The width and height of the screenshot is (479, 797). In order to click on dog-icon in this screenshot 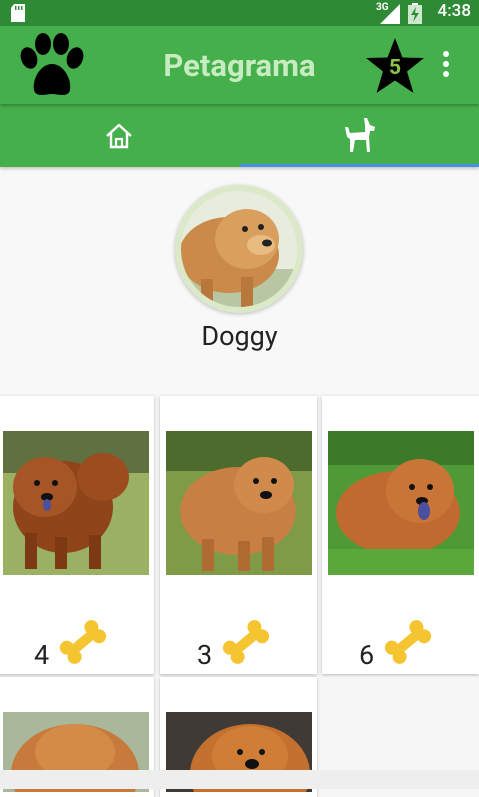, I will do `click(360, 135)`.